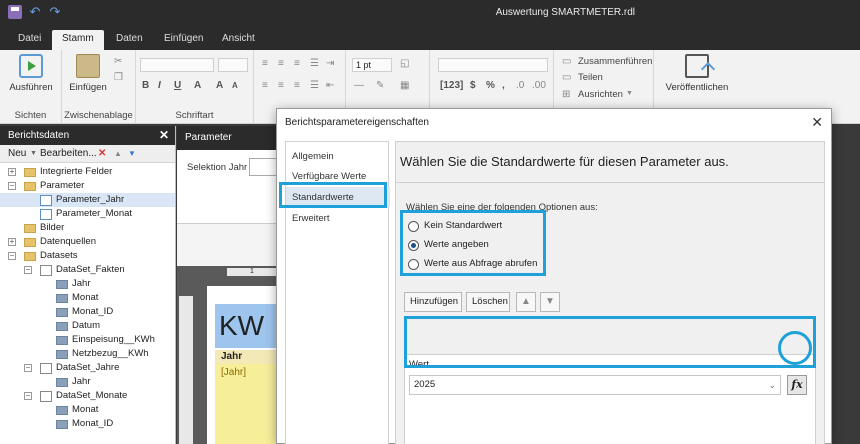  I want to click on tree-item: Netzbezug__KWh, so click(87, 354).